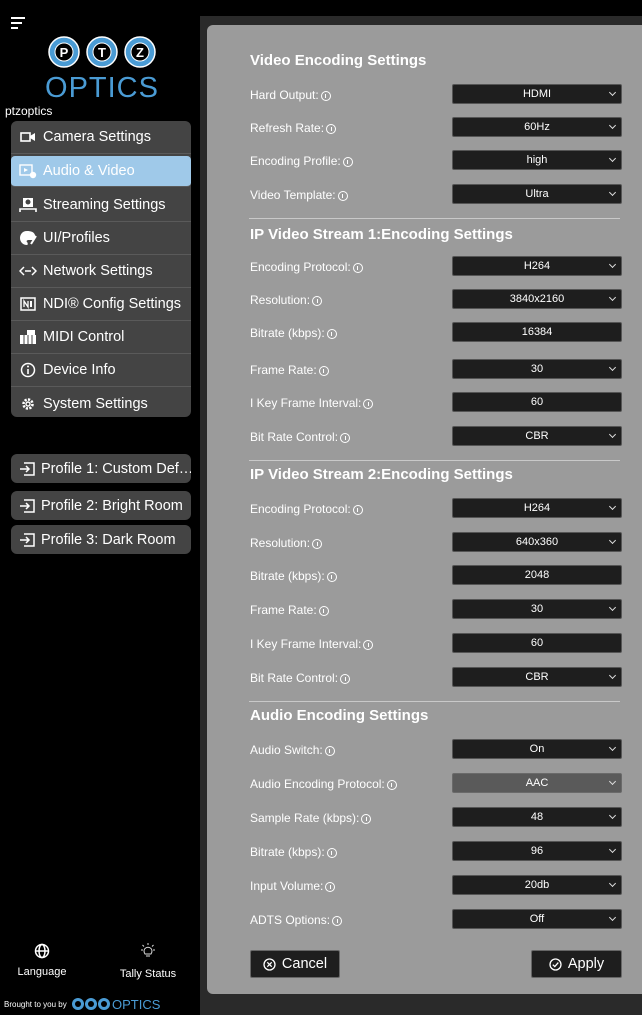 This screenshot has height=1015, width=642. What do you see at coordinates (537, 332) in the screenshot?
I see `bitrate-kbps-input: 16384` at bounding box center [537, 332].